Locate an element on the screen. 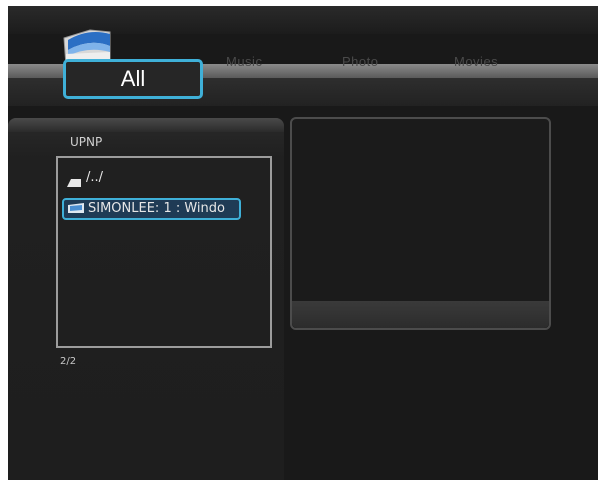 The height and width of the screenshot is (482, 600). network-share-icon is located at coordinates (76, 208).